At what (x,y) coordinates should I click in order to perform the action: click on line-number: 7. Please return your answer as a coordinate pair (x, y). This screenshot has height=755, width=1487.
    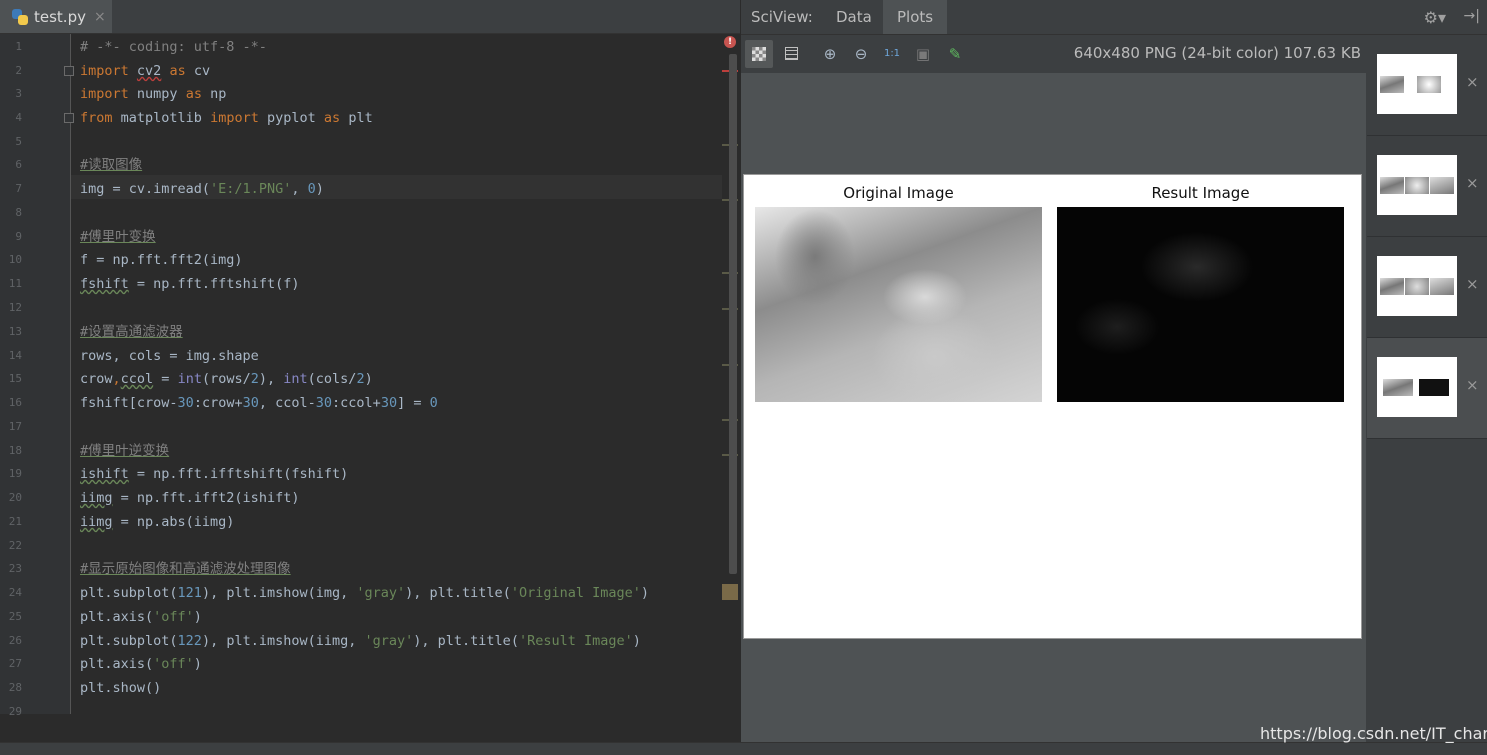
    Looking at the image, I should click on (18, 188).